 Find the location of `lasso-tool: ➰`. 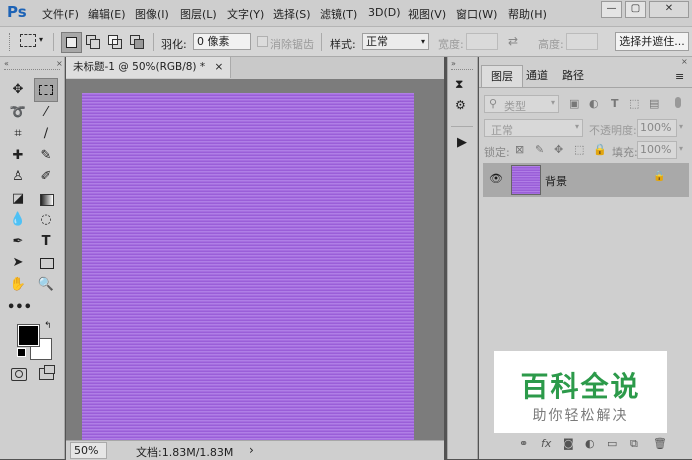

lasso-tool: ➰ is located at coordinates (18, 113).